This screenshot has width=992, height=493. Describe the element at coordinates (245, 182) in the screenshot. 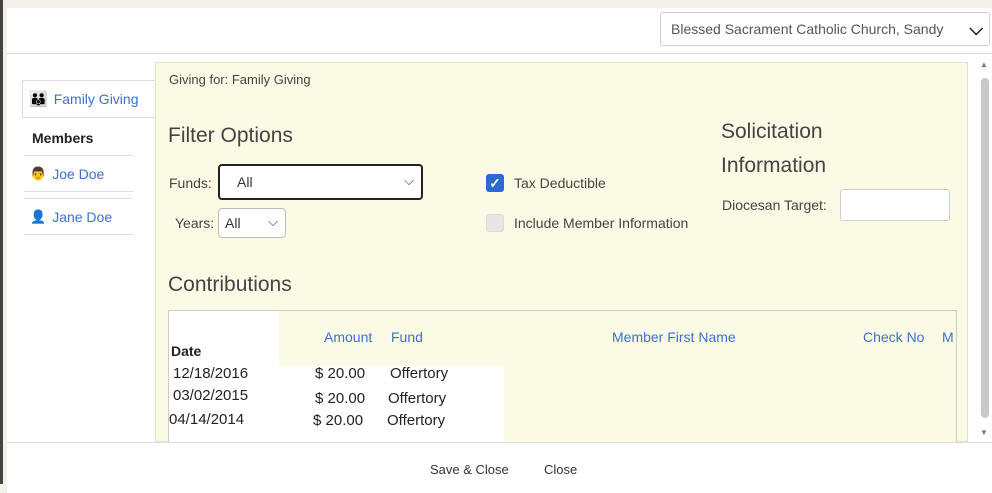

I see `funds-select-value: All` at that location.